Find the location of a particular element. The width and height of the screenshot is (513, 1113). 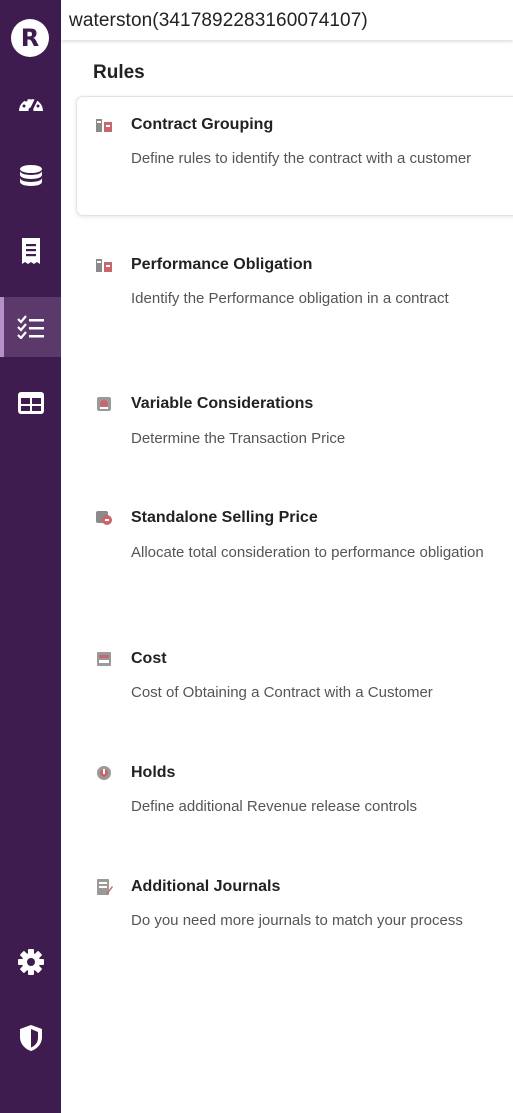

contract-grouping-icon is located at coordinates (104, 125).